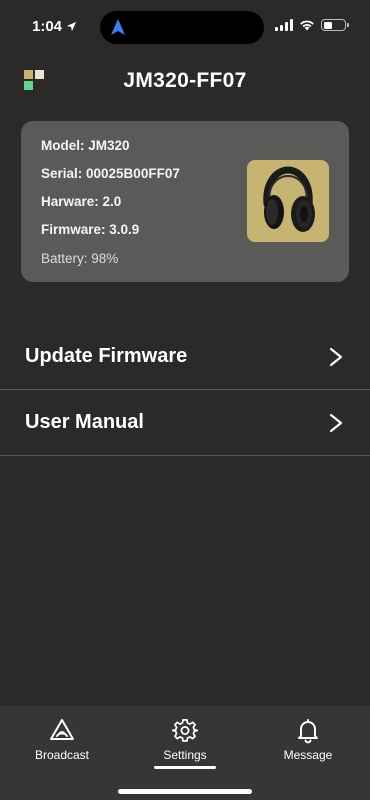 The image size is (370, 800). What do you see at coordinates (80, 258) in the screenshot?
I see `battery-text: Battery: 98%` at bounding box center [80, 258].